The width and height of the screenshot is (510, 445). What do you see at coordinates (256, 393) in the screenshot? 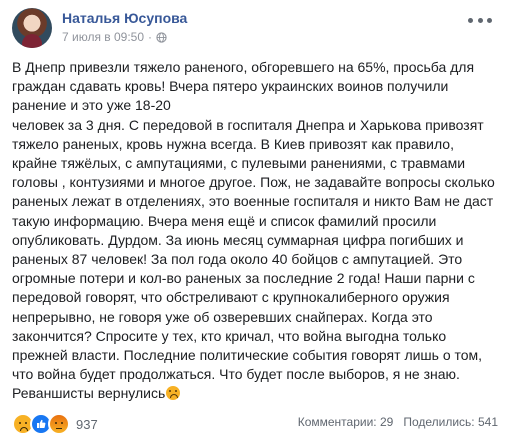
I see `post-text-line-last: Реваншисты вернулись` at bounding box center [256, 393].